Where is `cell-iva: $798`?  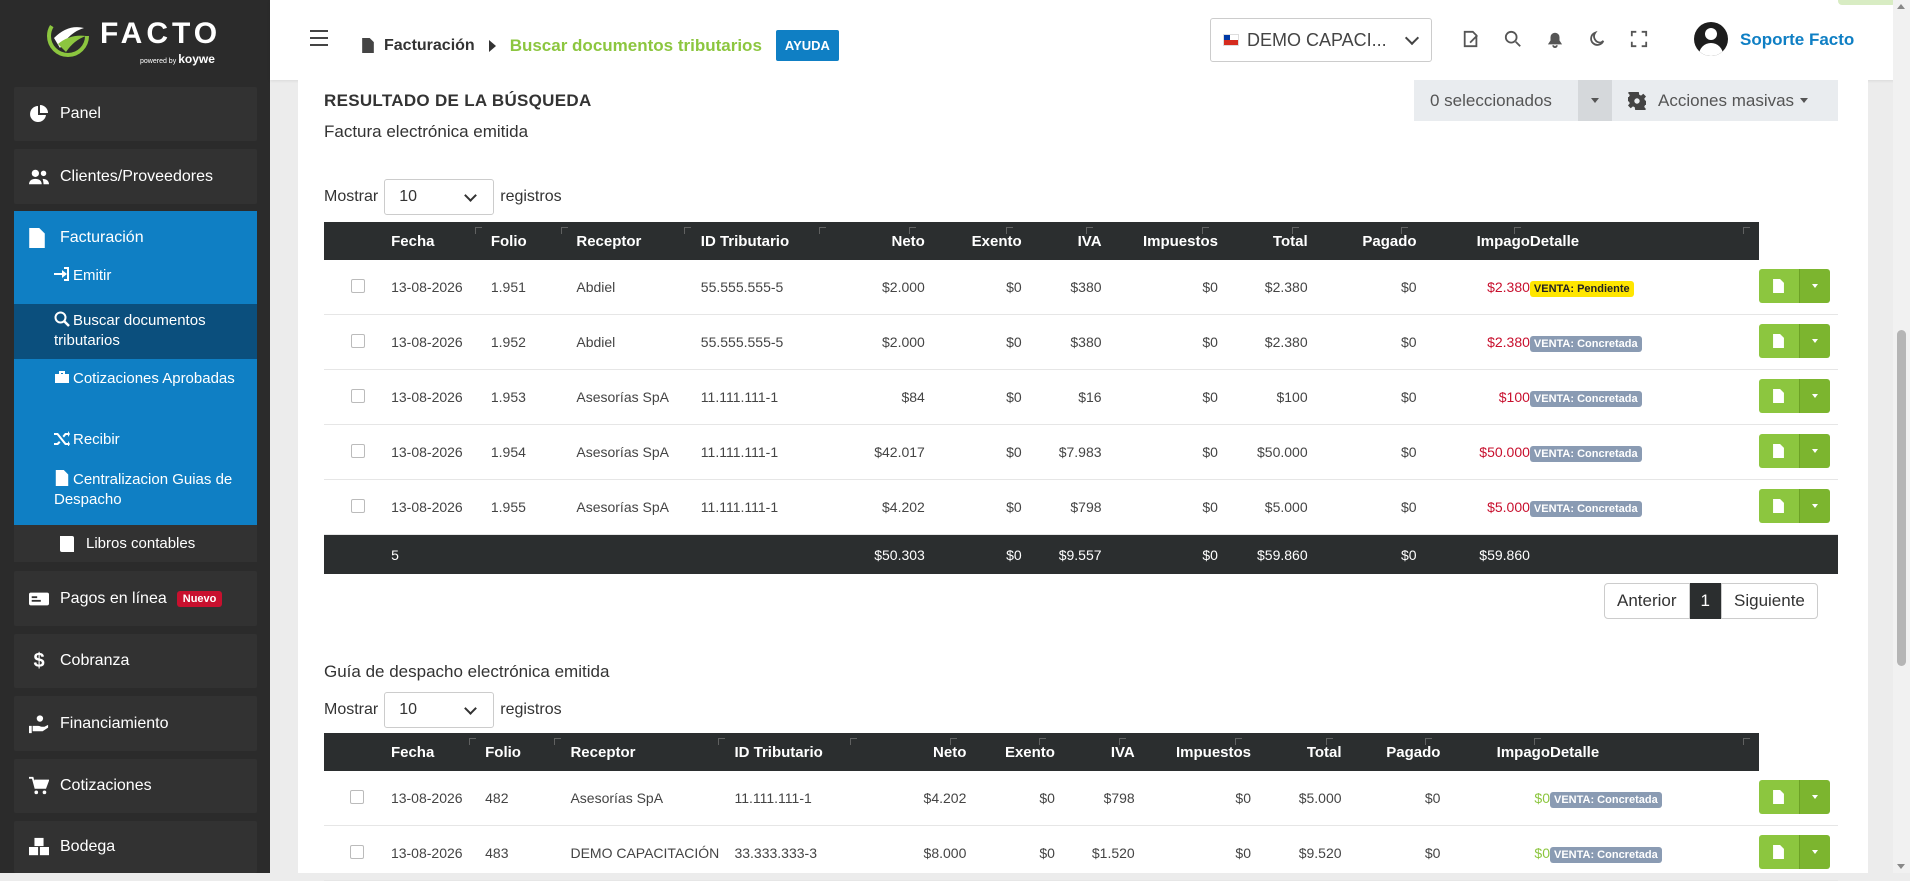 cell-iva: $798 is located at coordinates (1094, 798).